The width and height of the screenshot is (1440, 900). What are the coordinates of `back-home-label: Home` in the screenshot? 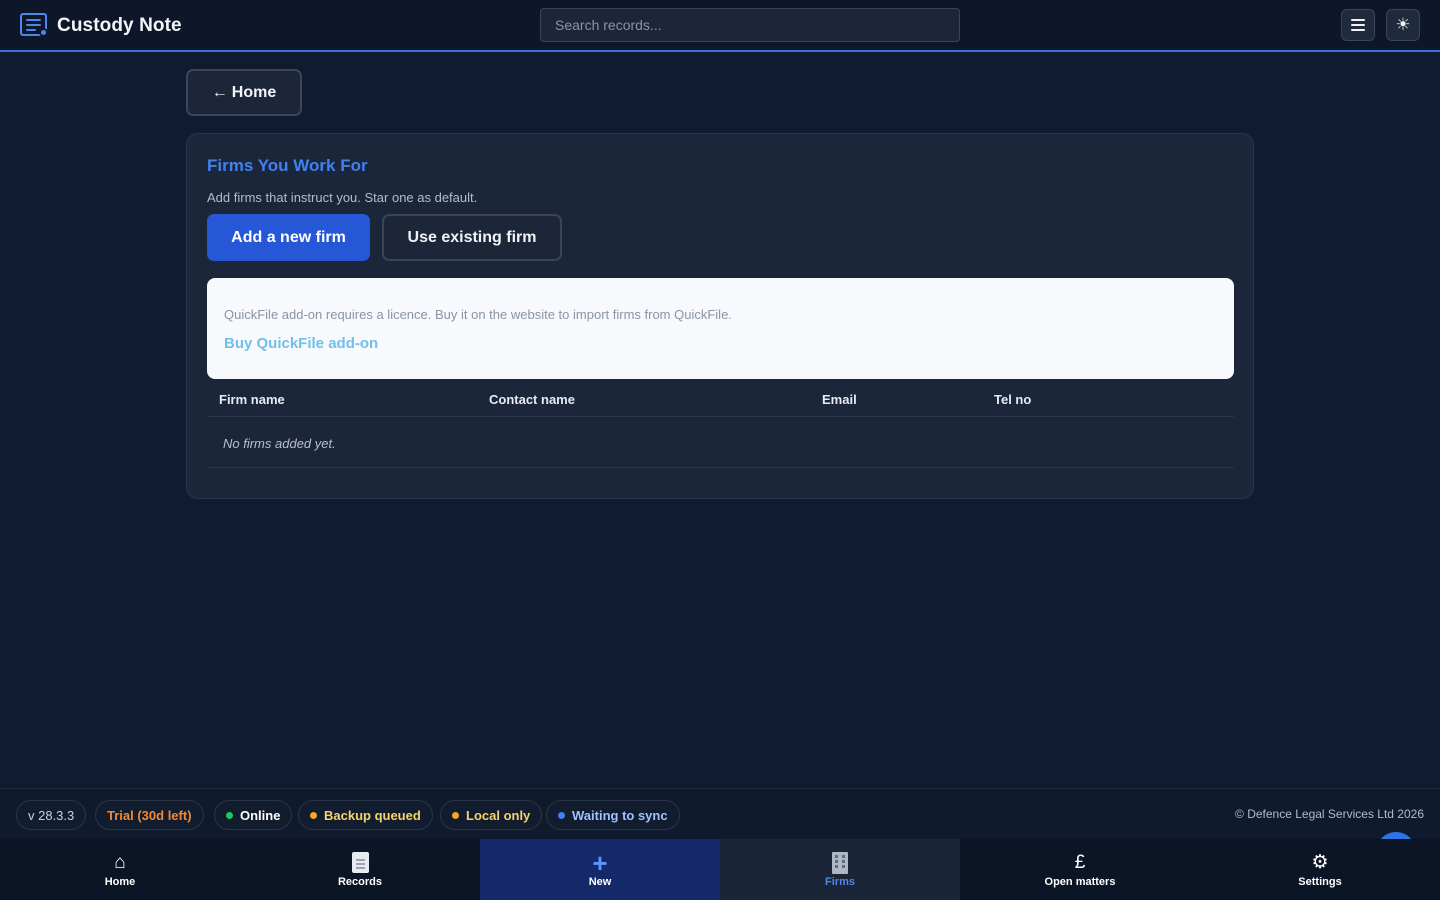 It's located at (254, 92).